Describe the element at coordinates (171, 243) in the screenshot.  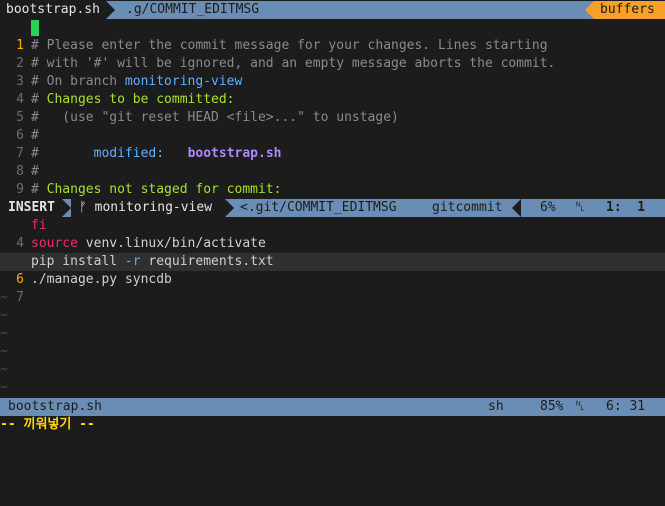
I see `code-text: venv.linux/bin/activate` at that location.